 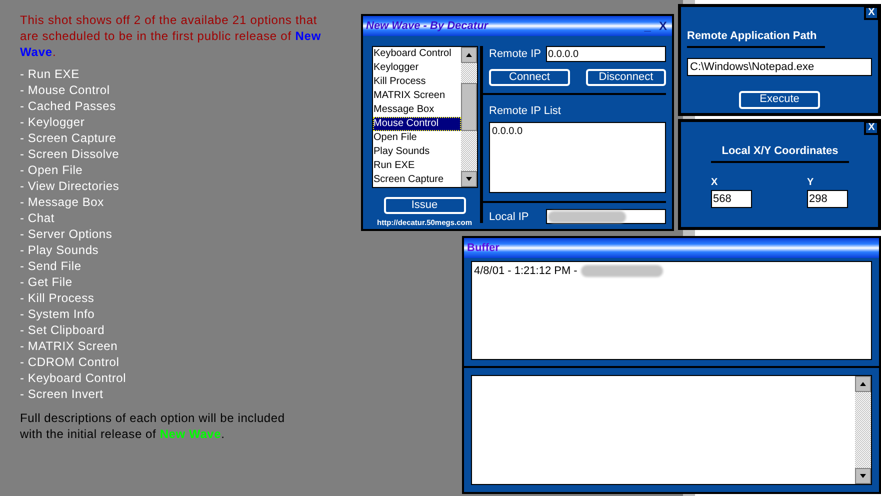 What do you see at coordinates (526, 271) in the screenshot?
I see `log-line: 4/8/01 - 1:21:12 PM -` at bounding box center [526, 271].